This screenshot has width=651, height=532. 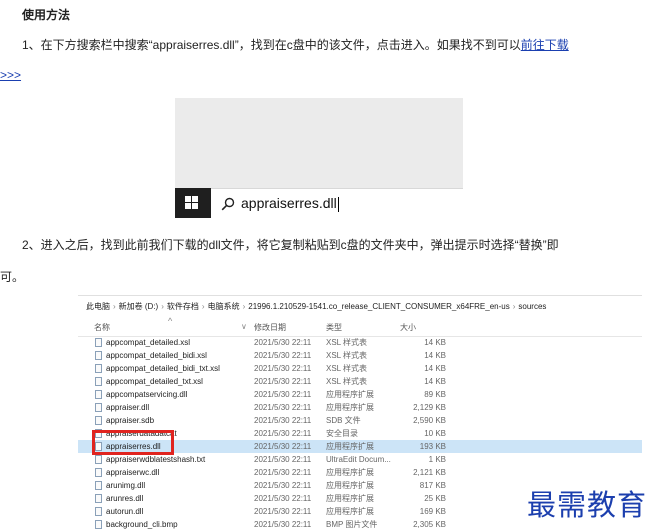 What do you see at coordinates (133, 472) in the screenshot?
I see `file-name: appraiserwc.dll` at bounding box center [133, 472].